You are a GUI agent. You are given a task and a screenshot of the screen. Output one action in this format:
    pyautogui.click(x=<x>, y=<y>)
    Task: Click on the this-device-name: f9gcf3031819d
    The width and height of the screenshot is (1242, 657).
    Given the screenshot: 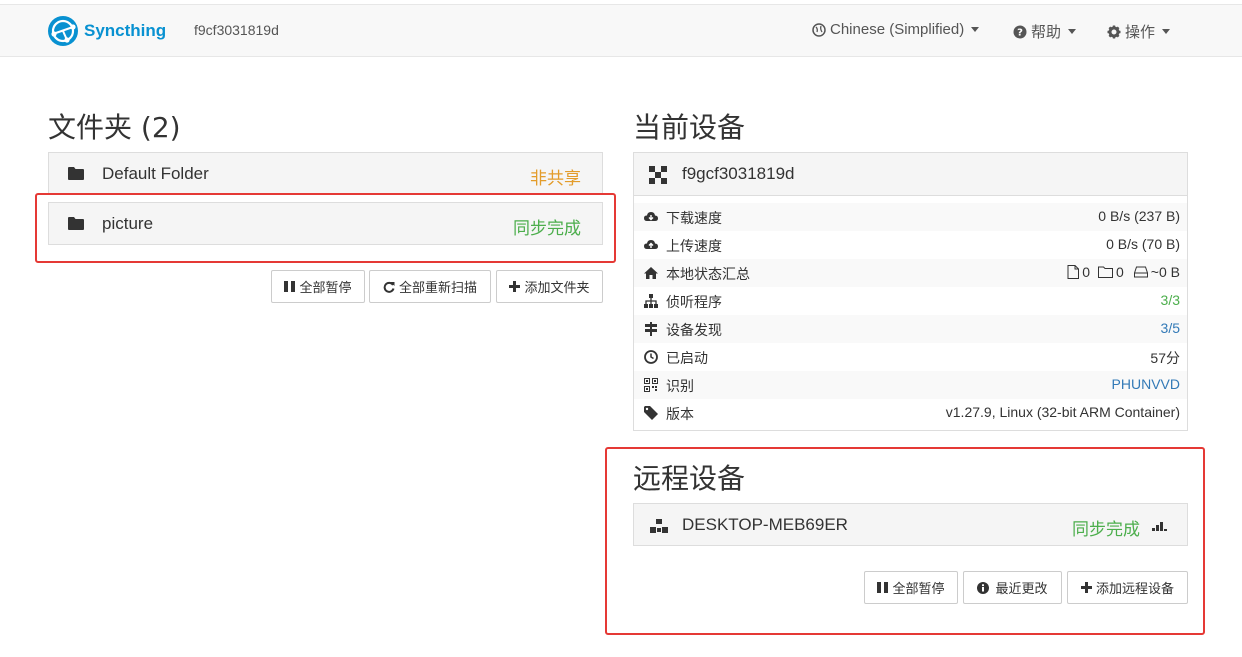 What is the action you would take?
    pyautogui.click(x=738, y=173)
    